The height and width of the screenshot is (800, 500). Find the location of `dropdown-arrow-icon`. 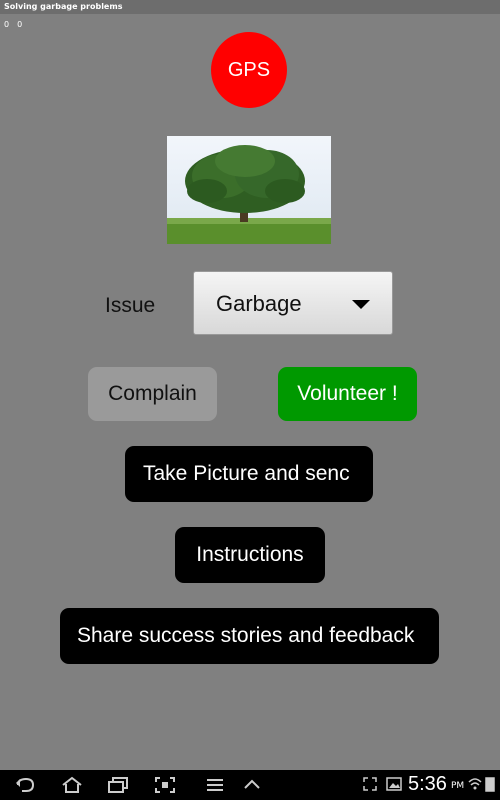

dropdown-arrow-icon is located at coordinates (361, 304).